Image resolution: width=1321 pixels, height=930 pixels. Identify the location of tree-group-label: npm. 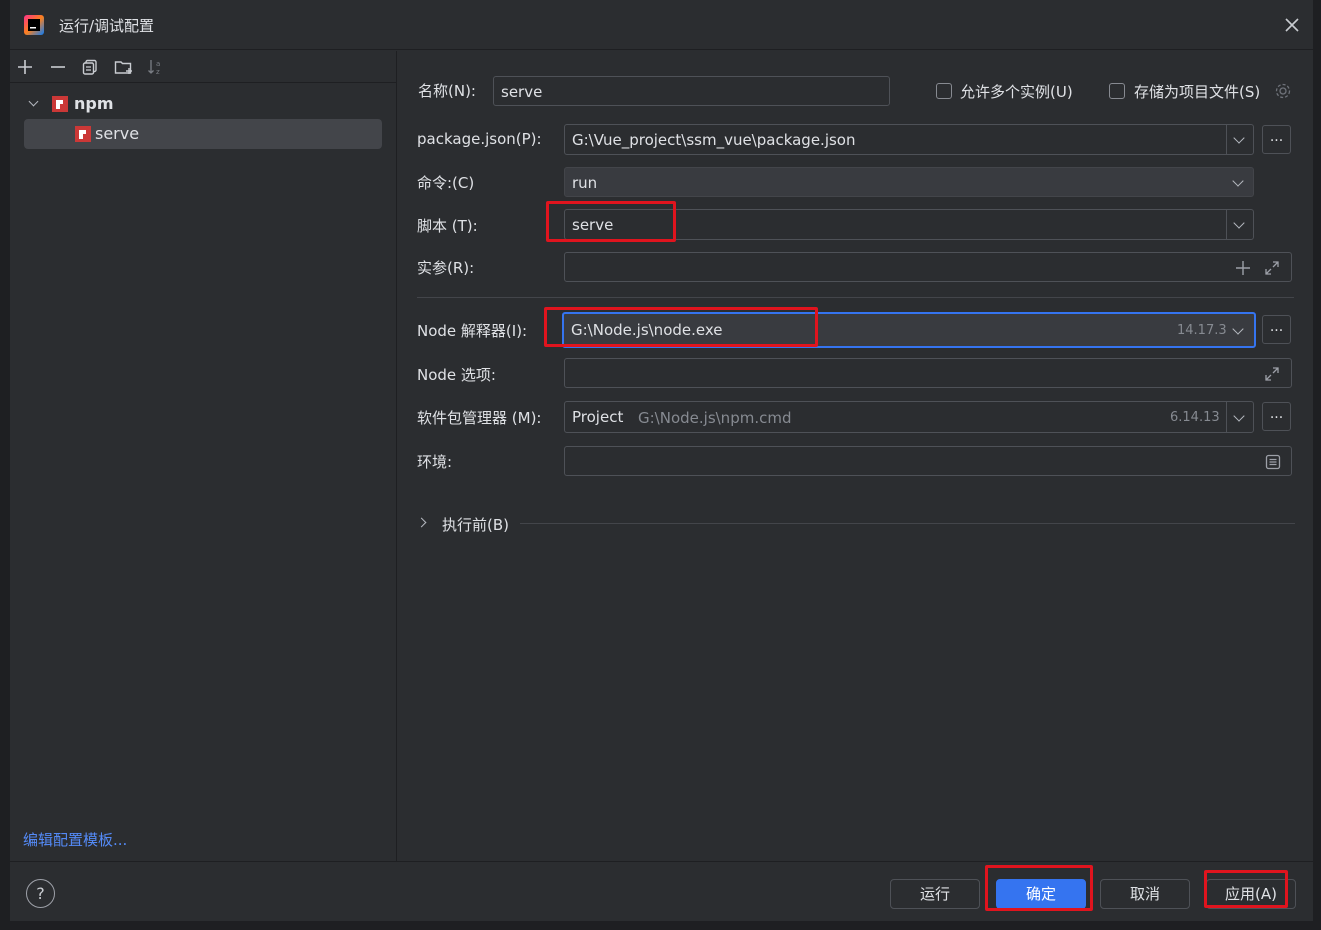
(94, 103).